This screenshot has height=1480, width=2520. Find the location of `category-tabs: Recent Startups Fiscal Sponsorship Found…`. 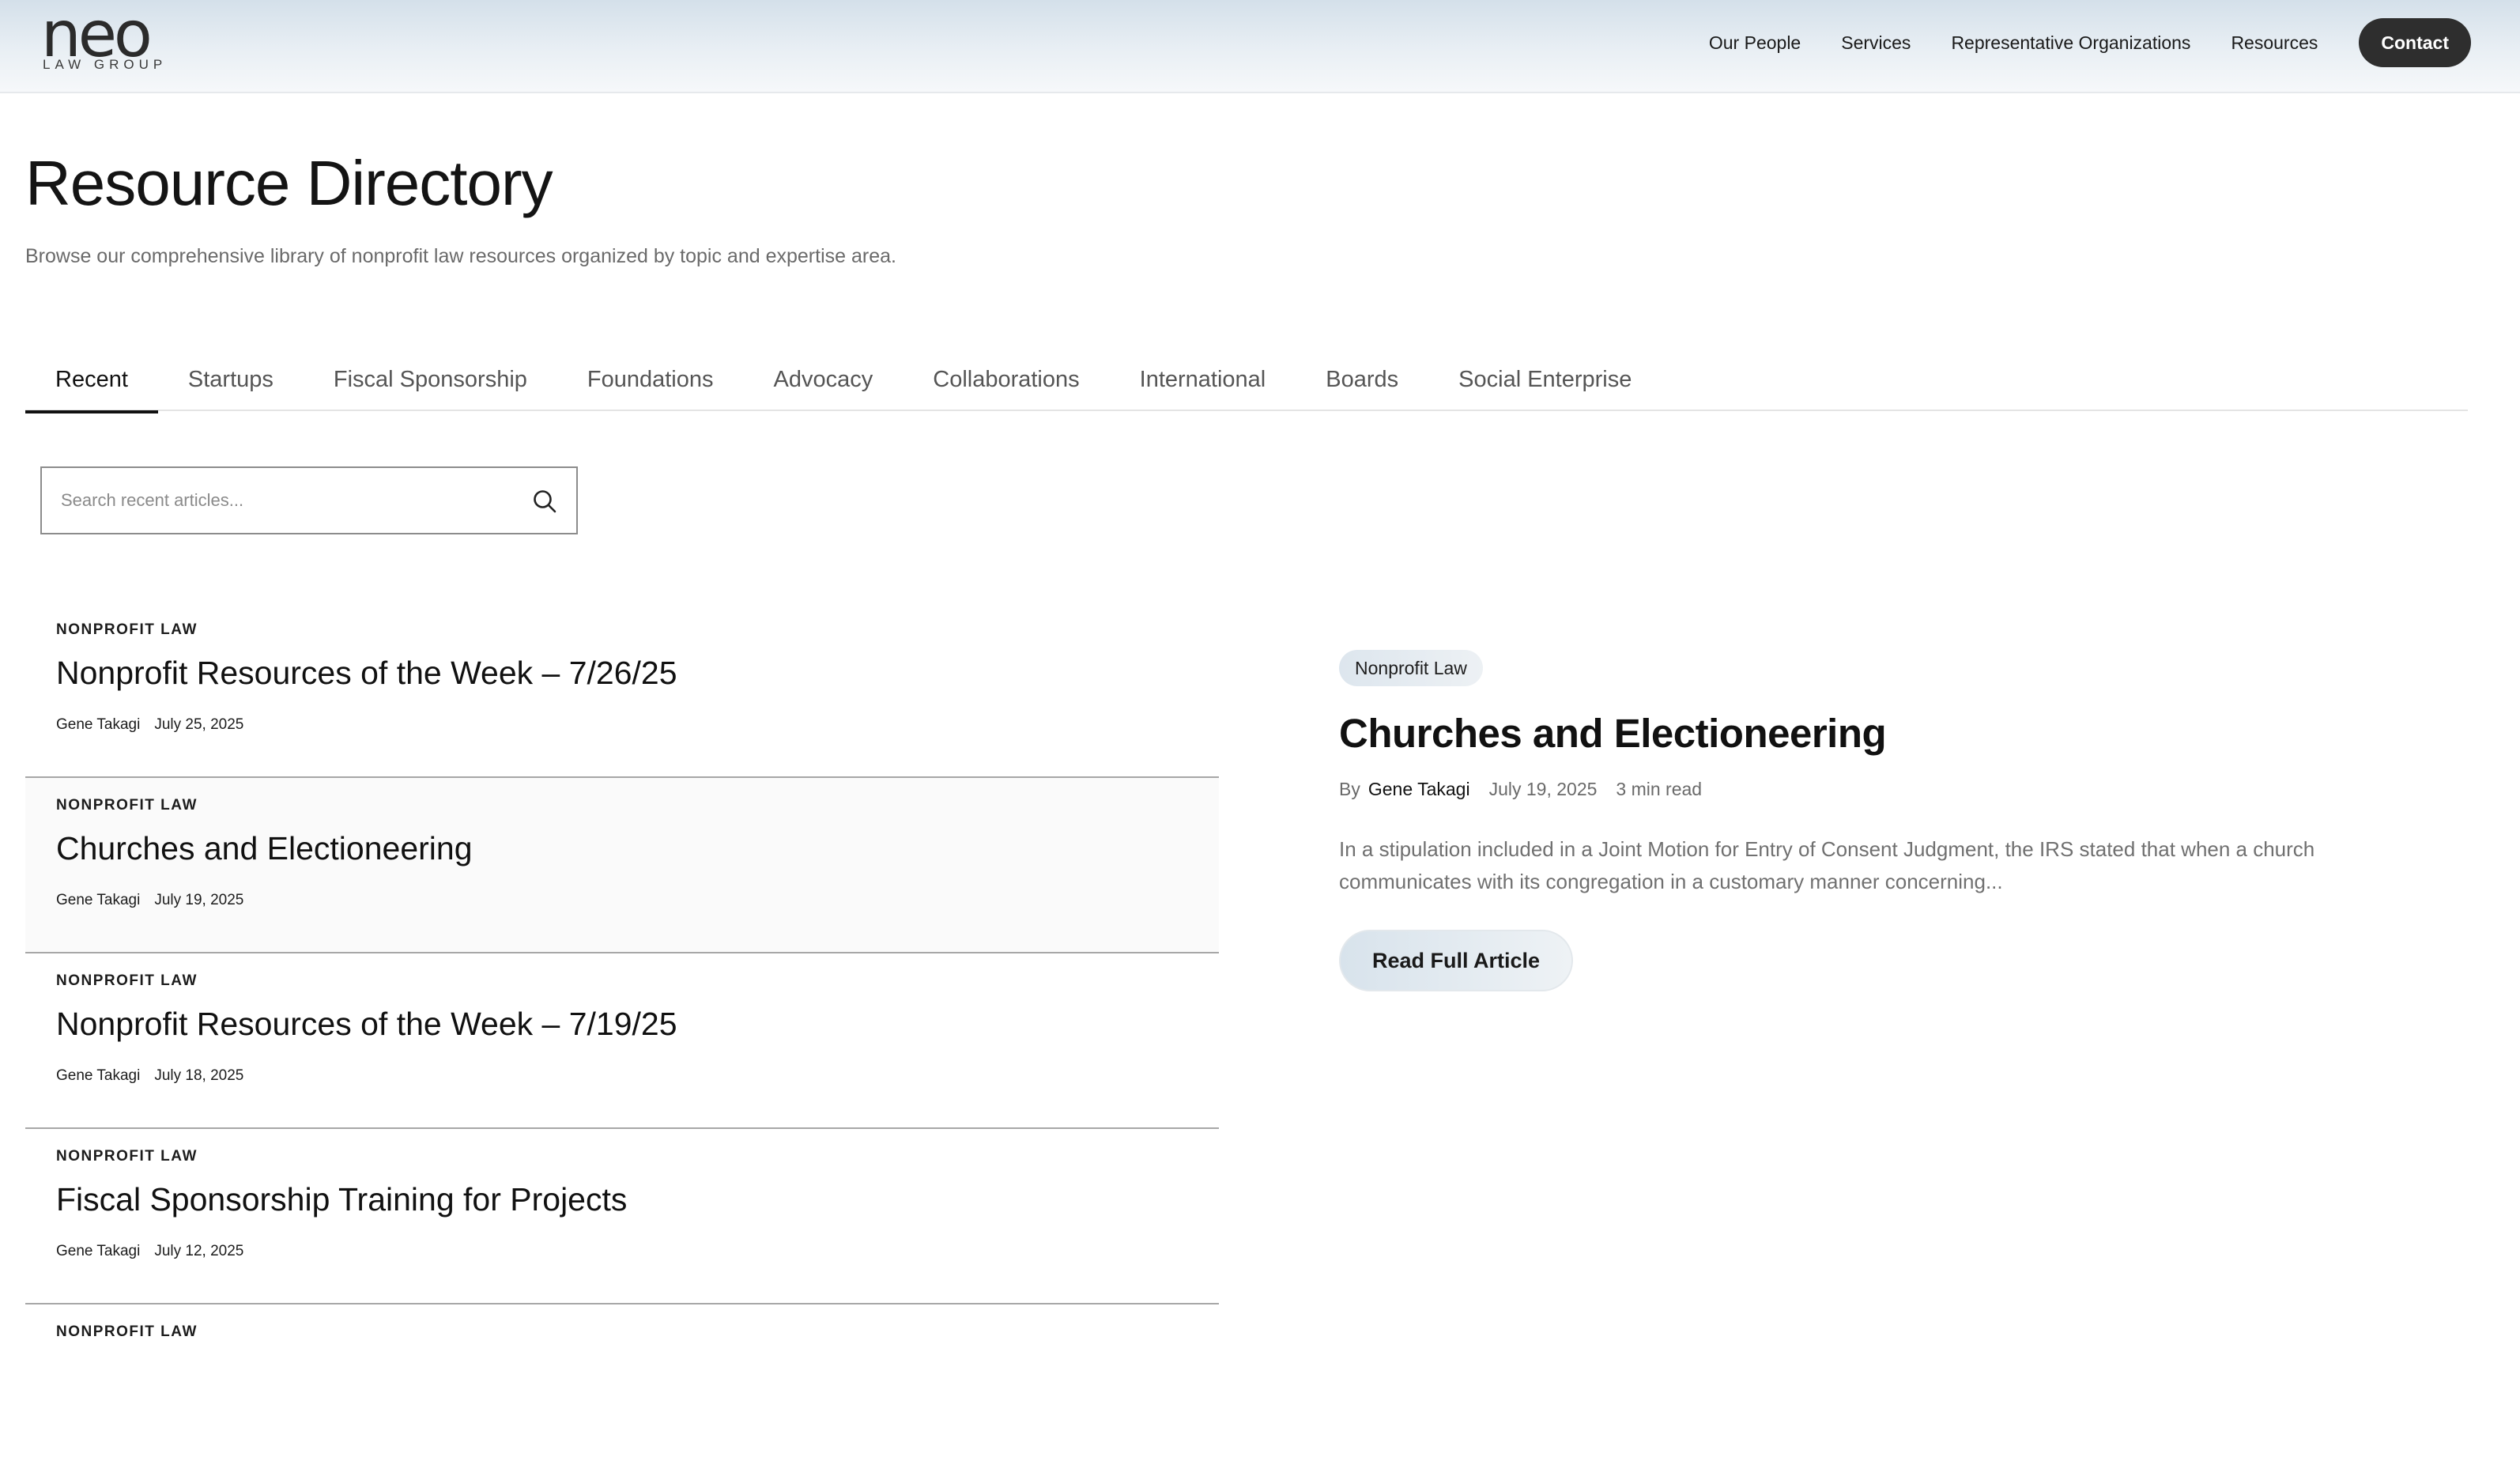

category-tabs: Recent Startups Fiscal Sponsorship Found… is located at coordinates (1246, 380).